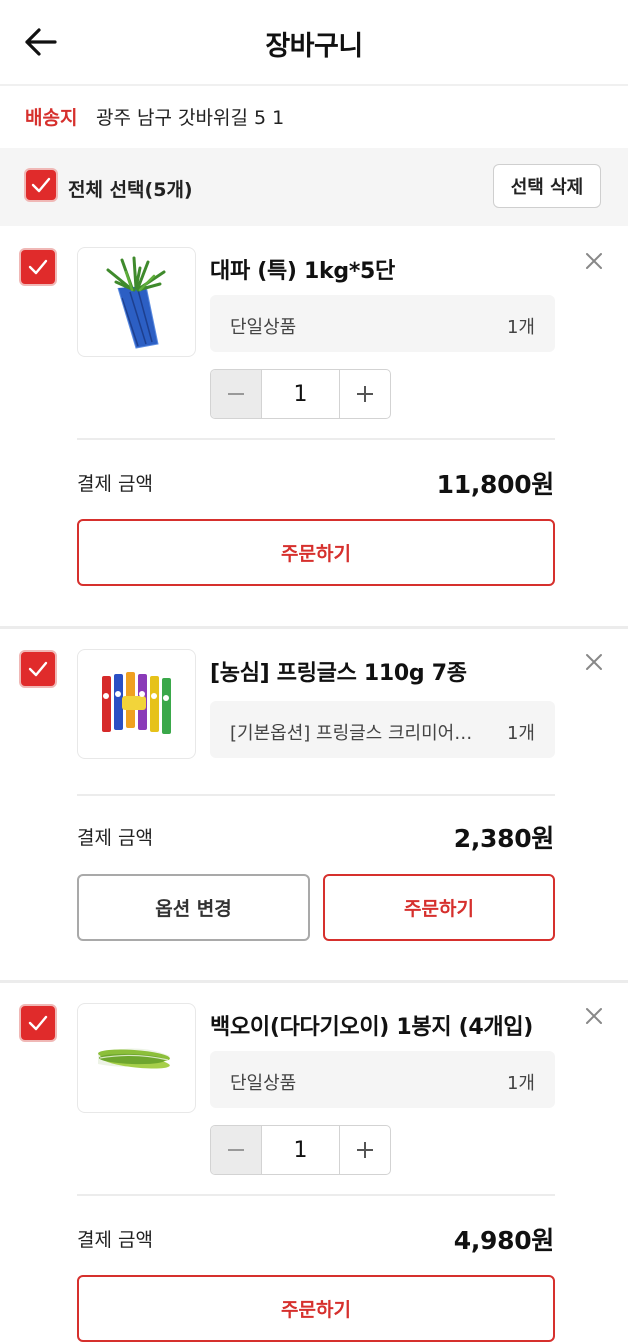  What do you see at coordinates (314, 46) in the screenshot?
I see `page-title: 장바구니` at bounding box center [314, 46].